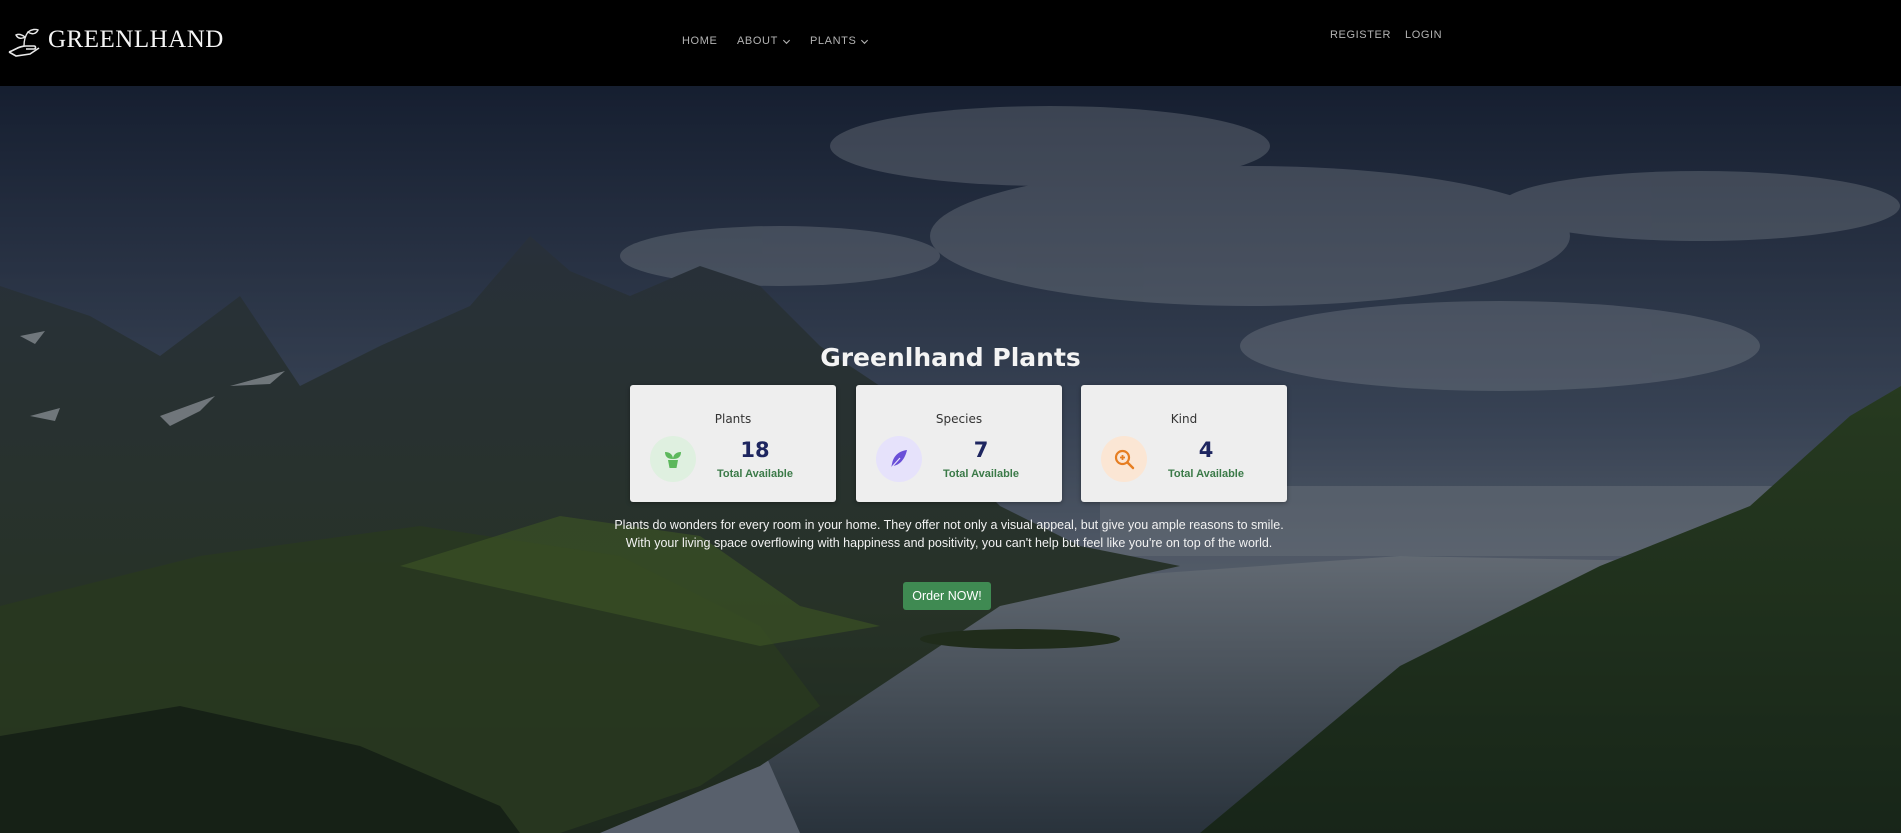  I want to click on nav-login: LOGIN, so click(1423, 35).